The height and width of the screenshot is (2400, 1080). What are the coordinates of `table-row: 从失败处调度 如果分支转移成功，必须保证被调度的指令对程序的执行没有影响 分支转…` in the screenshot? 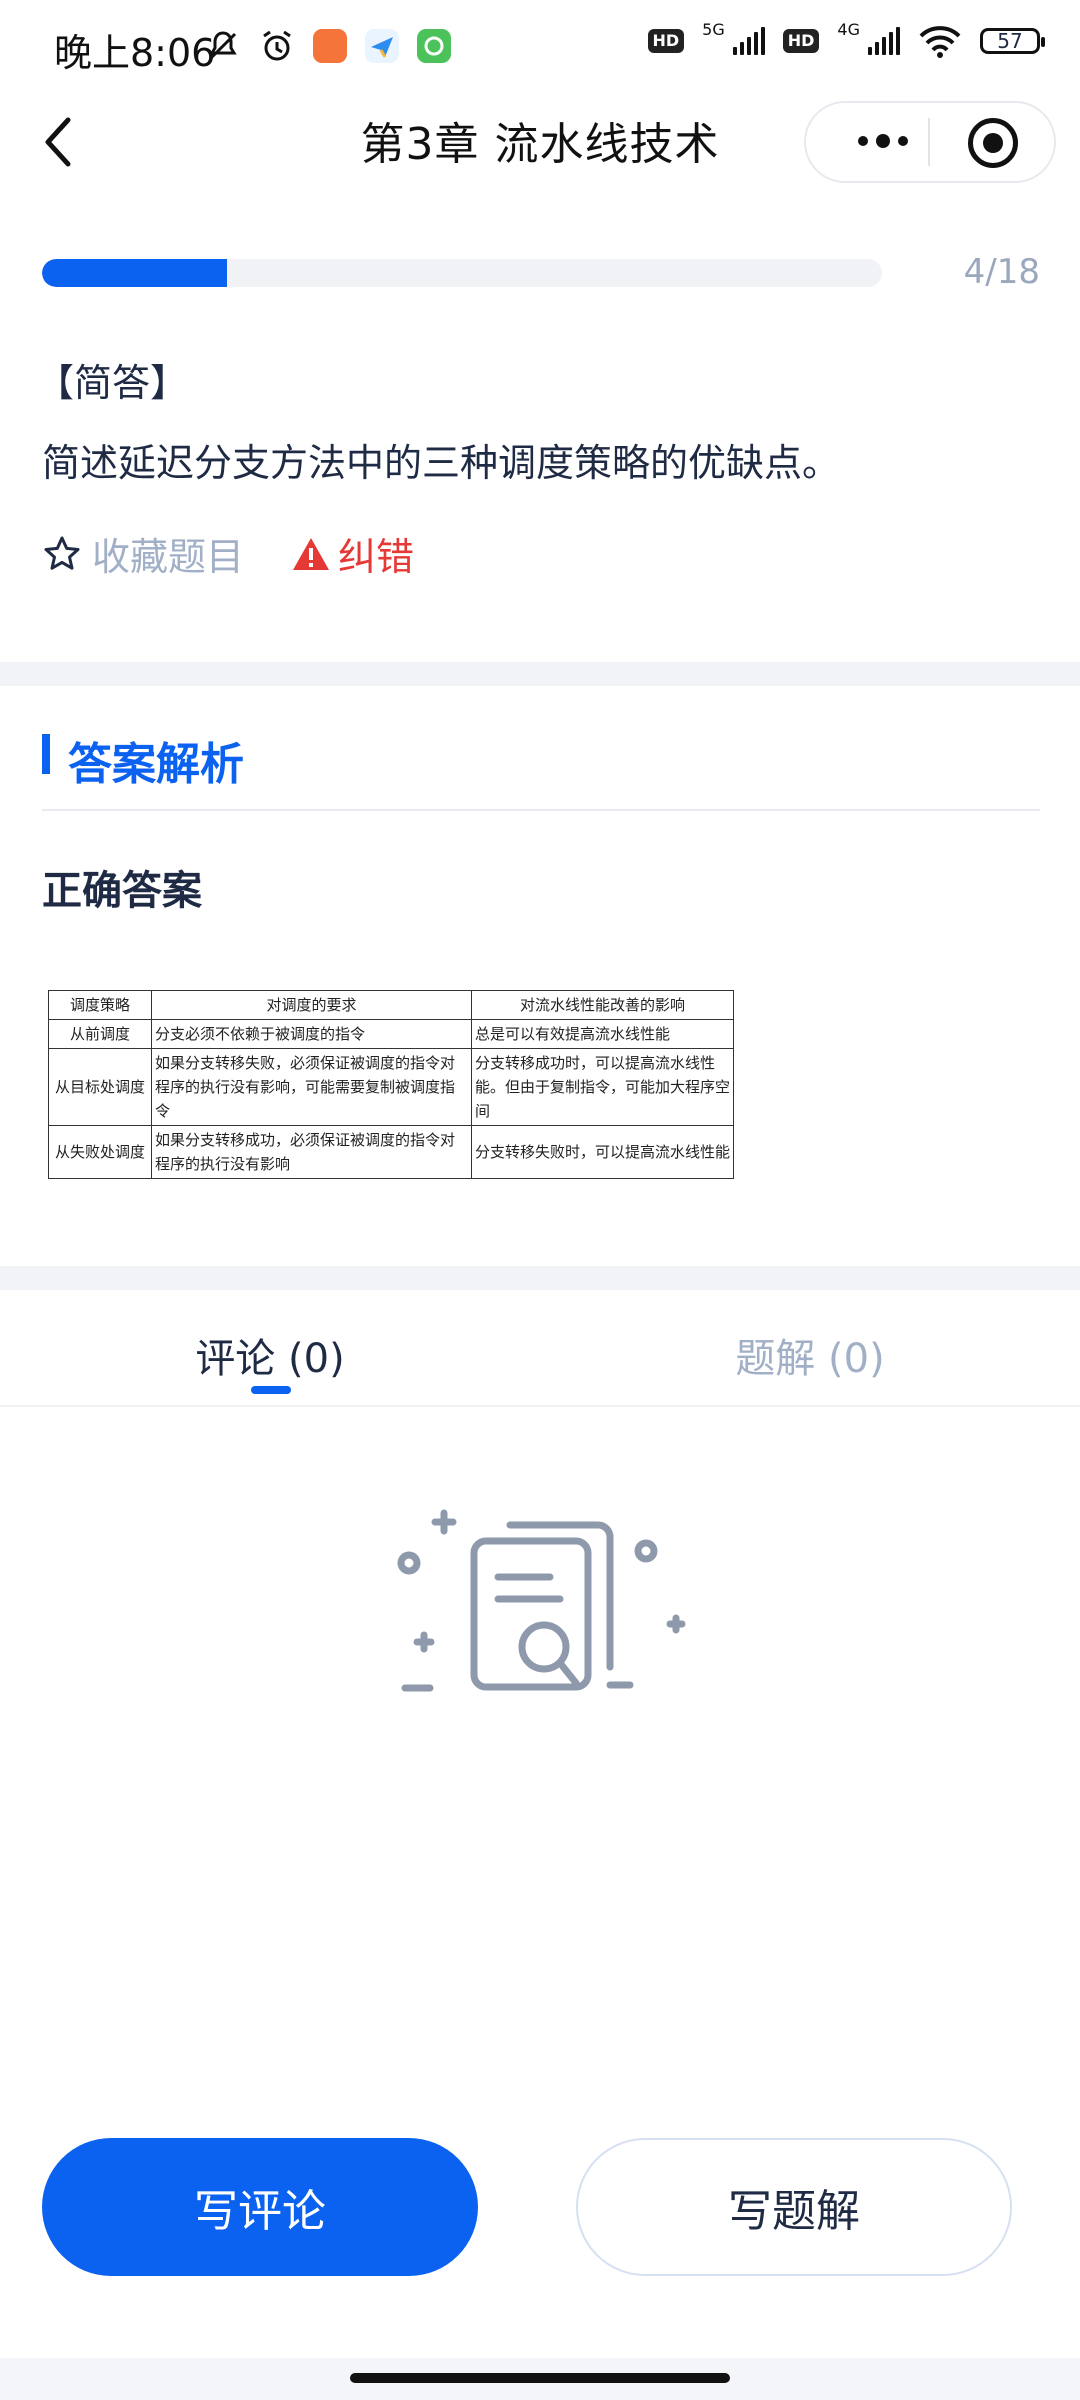 It's located at (391, 1152).